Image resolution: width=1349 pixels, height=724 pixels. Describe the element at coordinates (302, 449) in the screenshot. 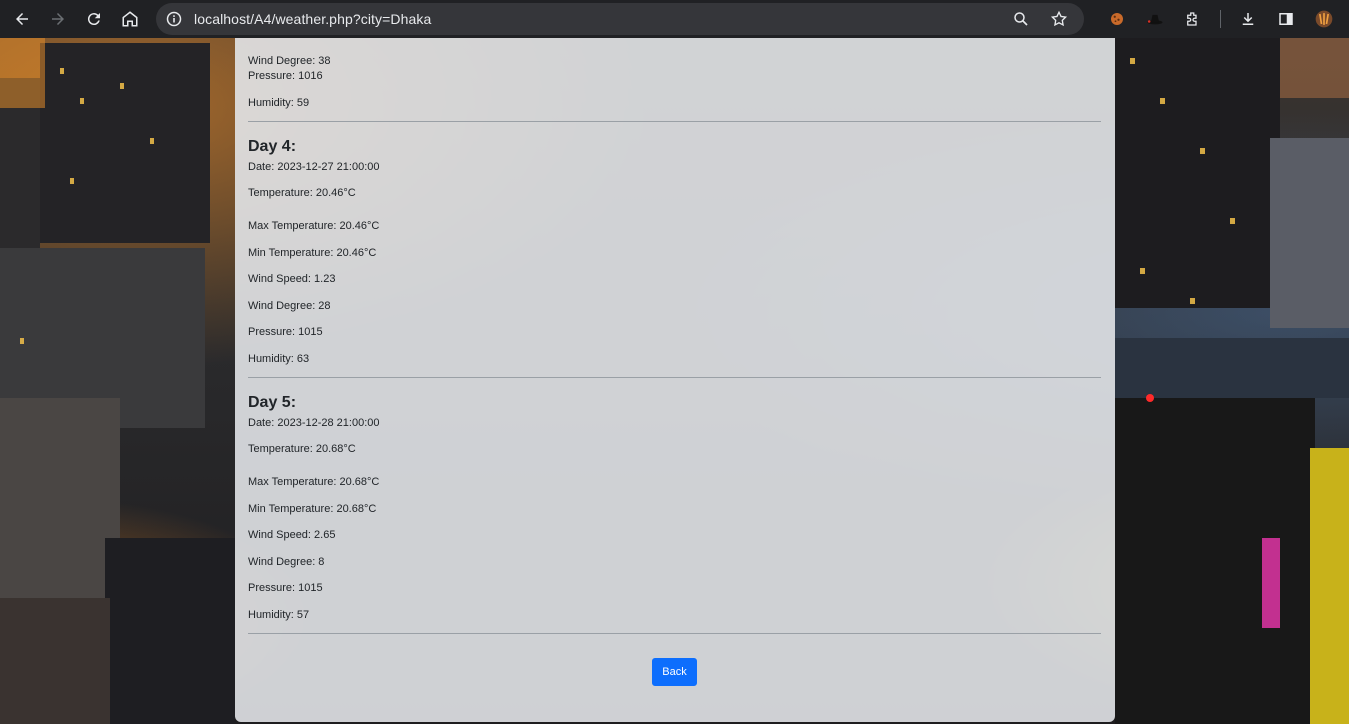

I see `temperature: Temperature: 20.68°C` at that location.